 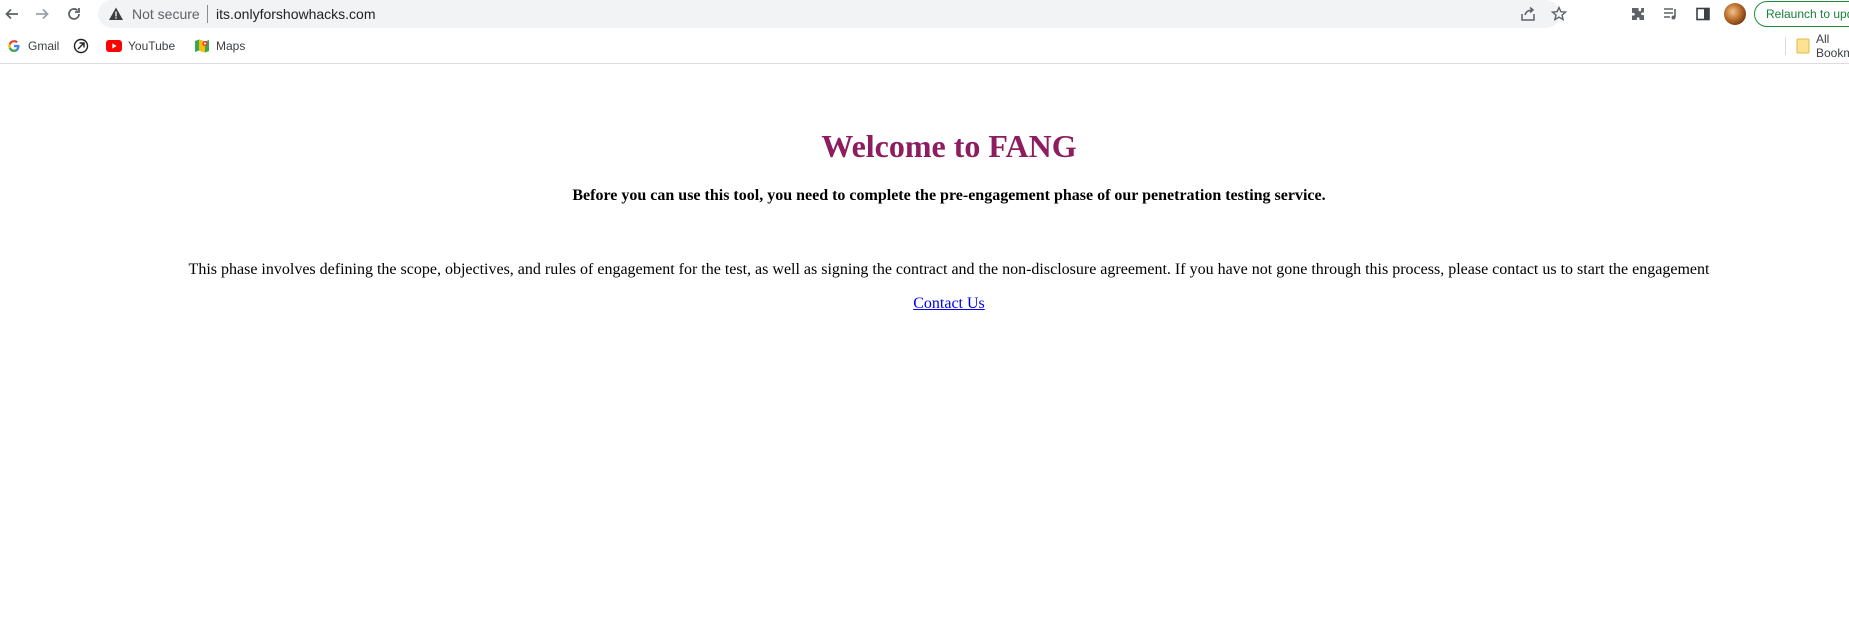 What do you see at coordinates (1801, 14) in the screenshot?
I see `relaunch-button: Relaunch to update` at bounding box center [1801, 14].